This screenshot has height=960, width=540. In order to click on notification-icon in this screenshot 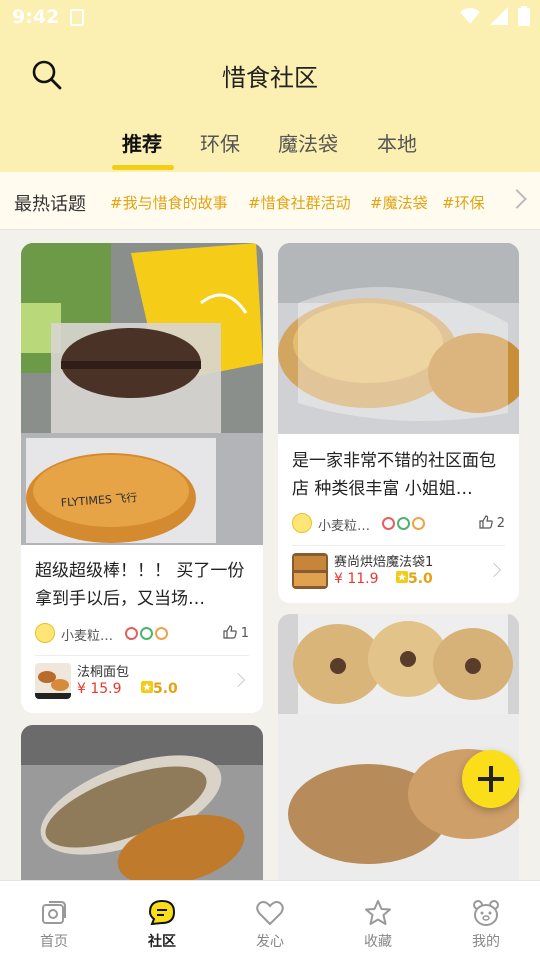, I will do `click(77, 17)`.